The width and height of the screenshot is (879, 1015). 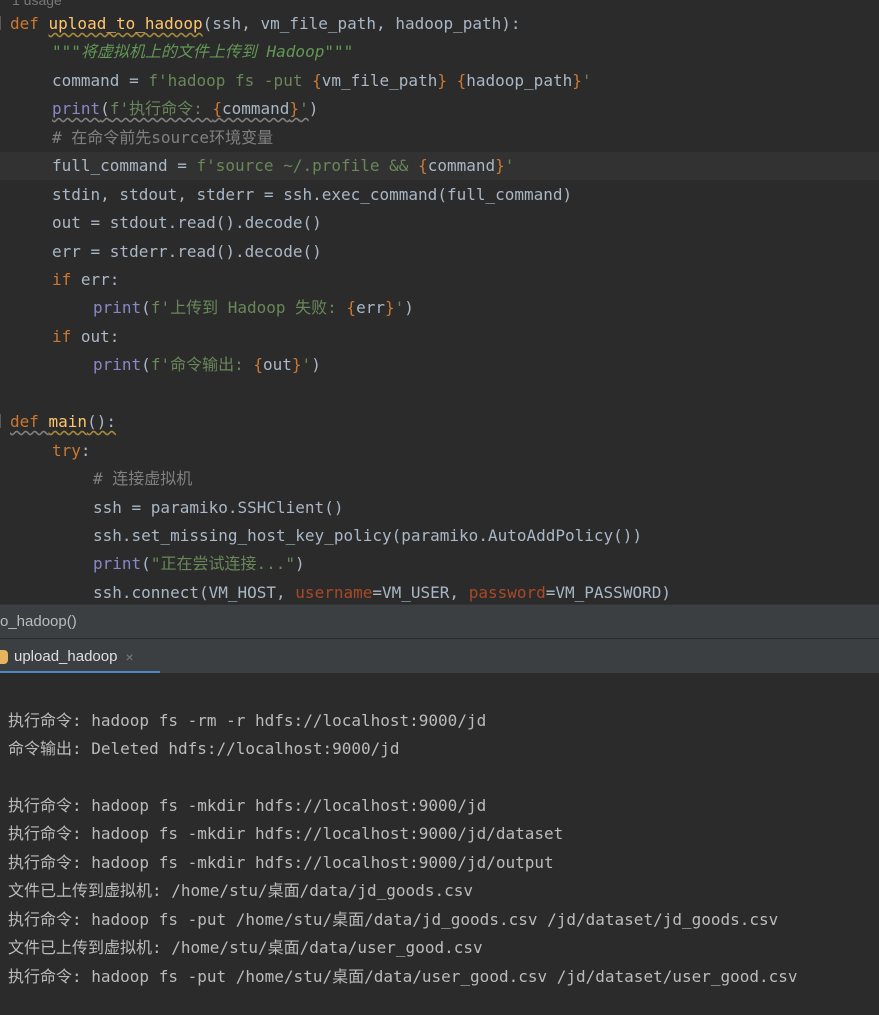 What do you see at coordinates (101, 421) in the screenshot?
I see `function-params: ():` at bounding box center [101, 421].